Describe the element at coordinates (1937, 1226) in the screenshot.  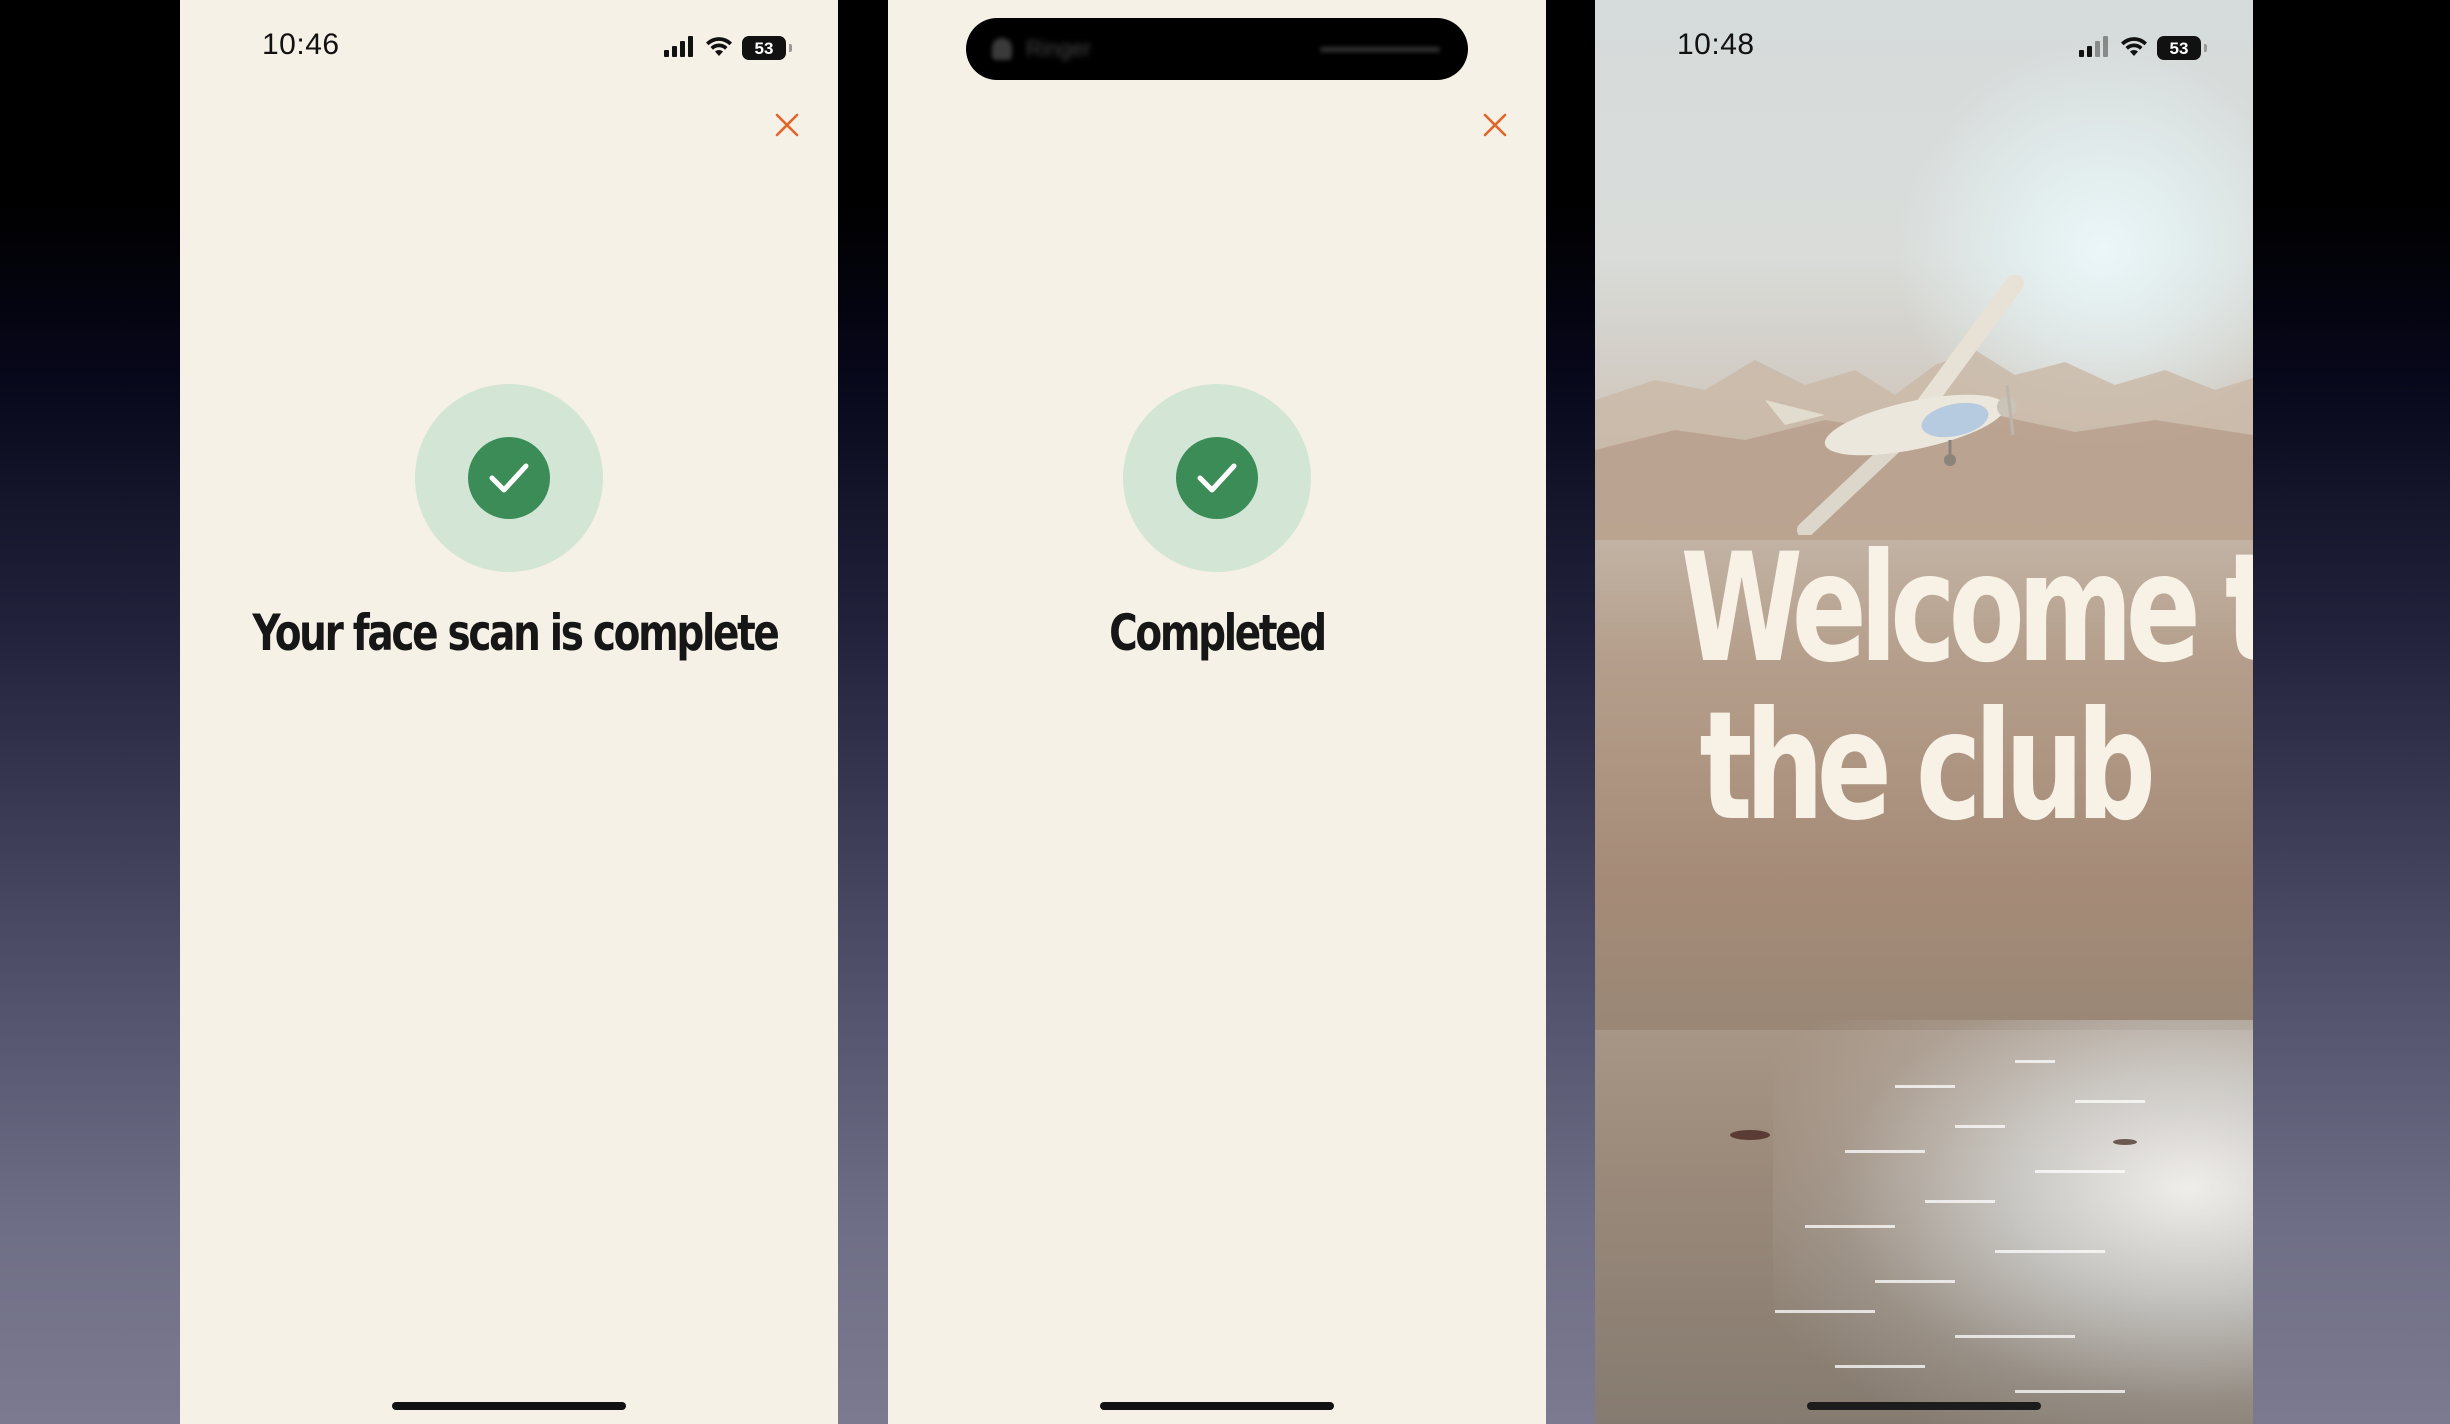
I see `water-glints` at that location.